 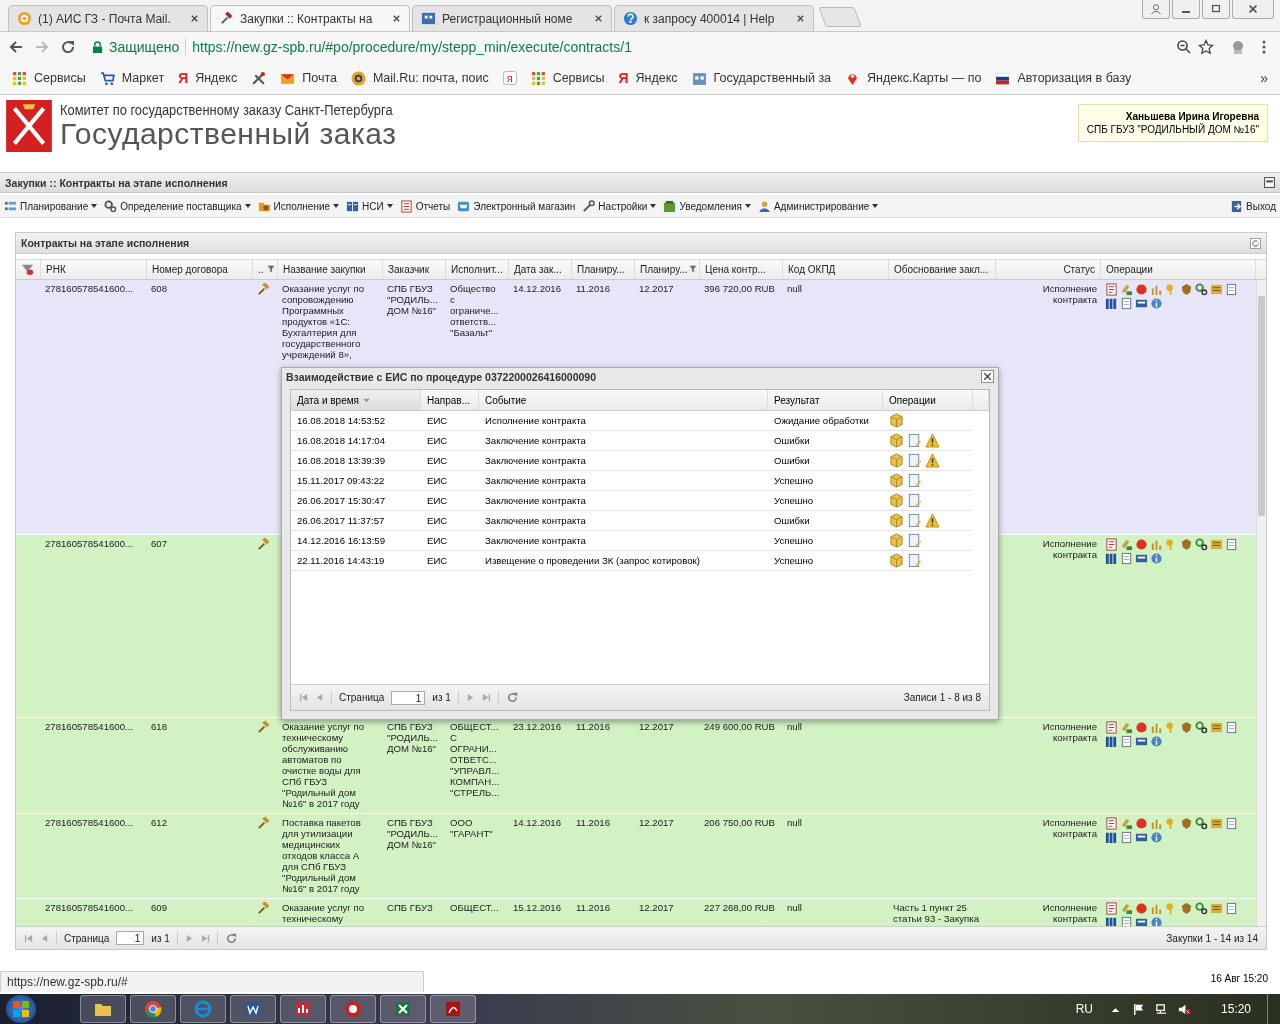 What do you see at coordinates (707, 206) in the screenshot?
I see `menu-item: Уведомления` at bounding box center [707, 206].